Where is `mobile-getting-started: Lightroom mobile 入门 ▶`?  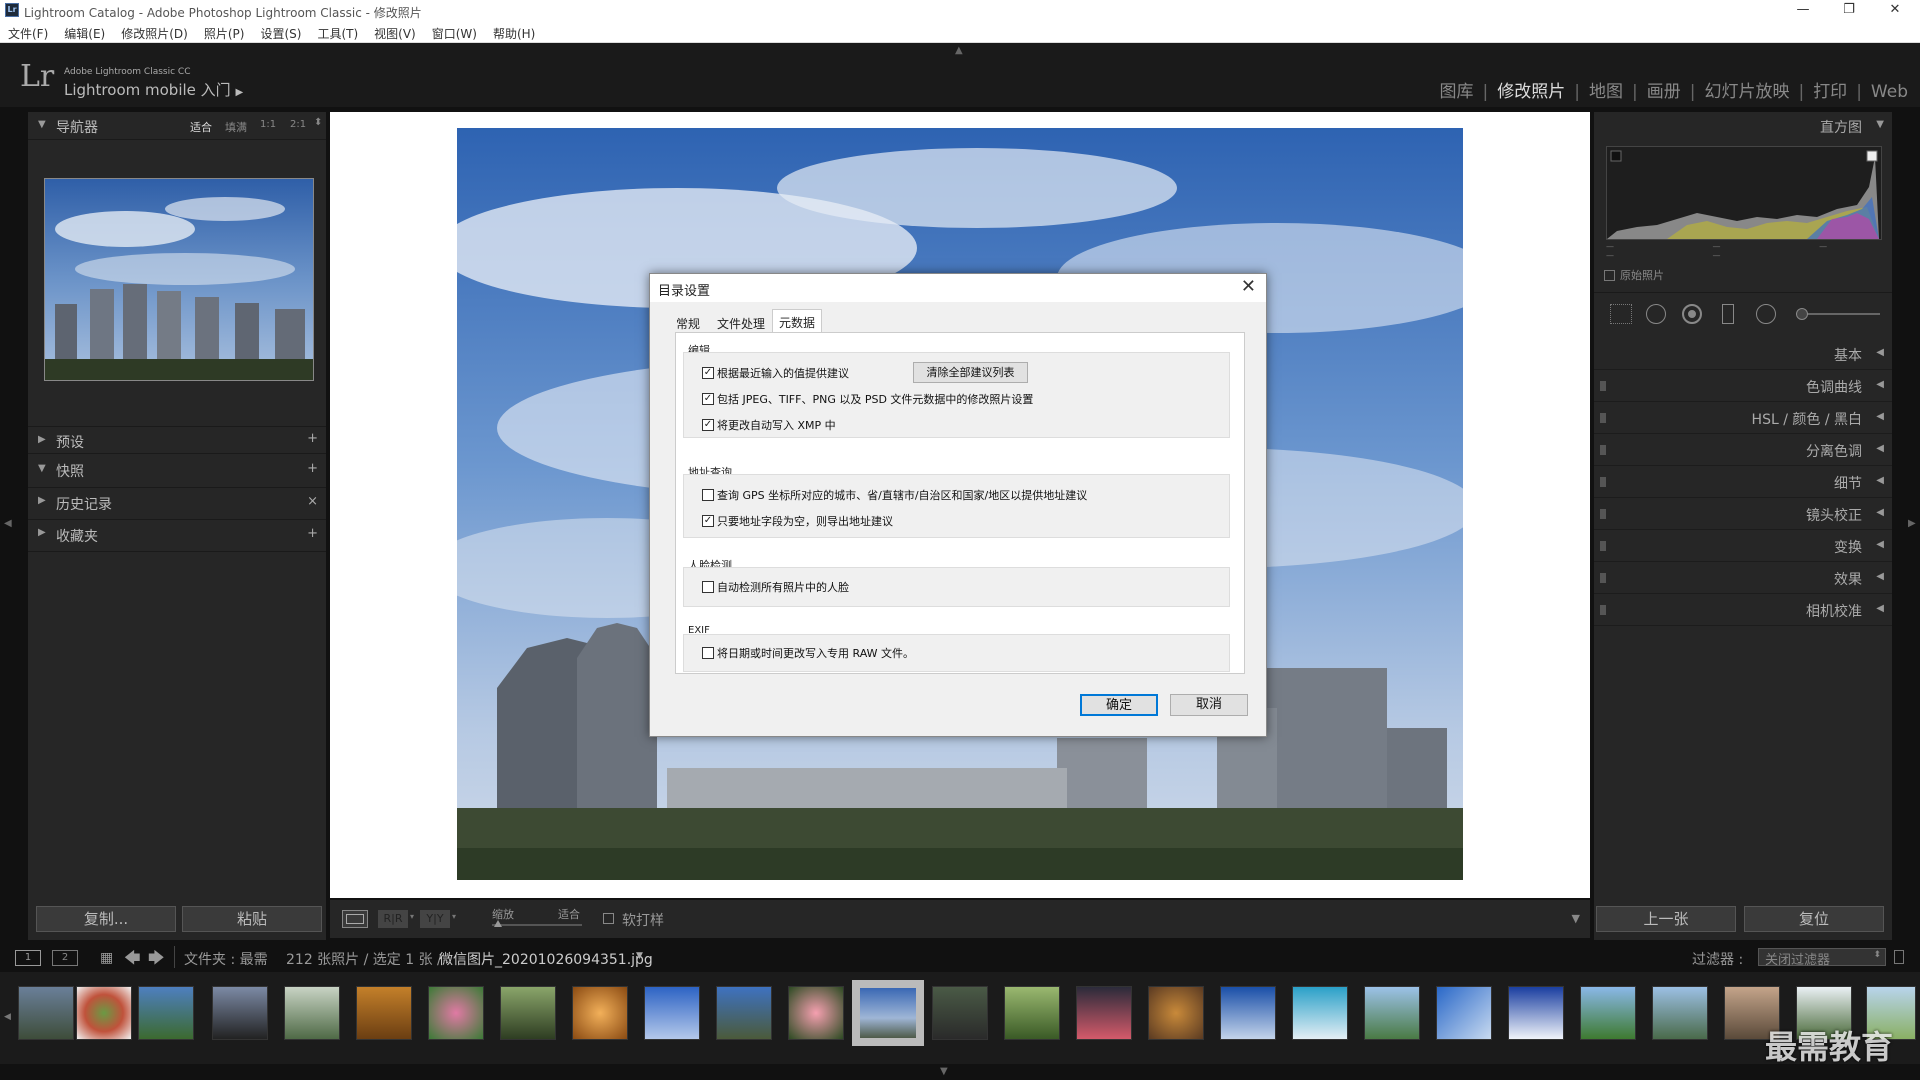
mobile-getting-started: Lightroom mobile 入门 ▶ is located at coordinates (153, 89).